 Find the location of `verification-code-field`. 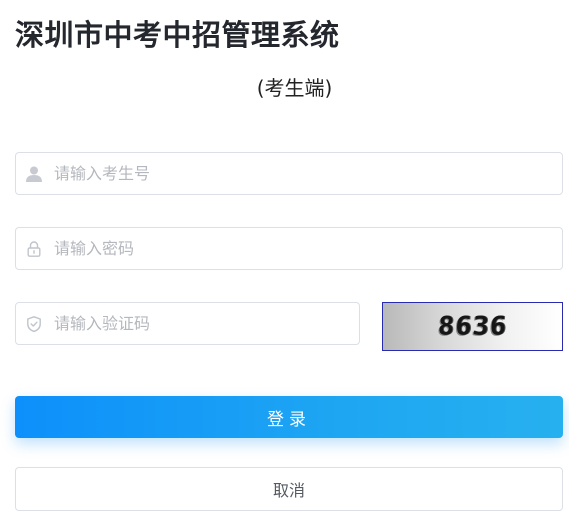

verification-code-field is located at coordinates (187, 323).